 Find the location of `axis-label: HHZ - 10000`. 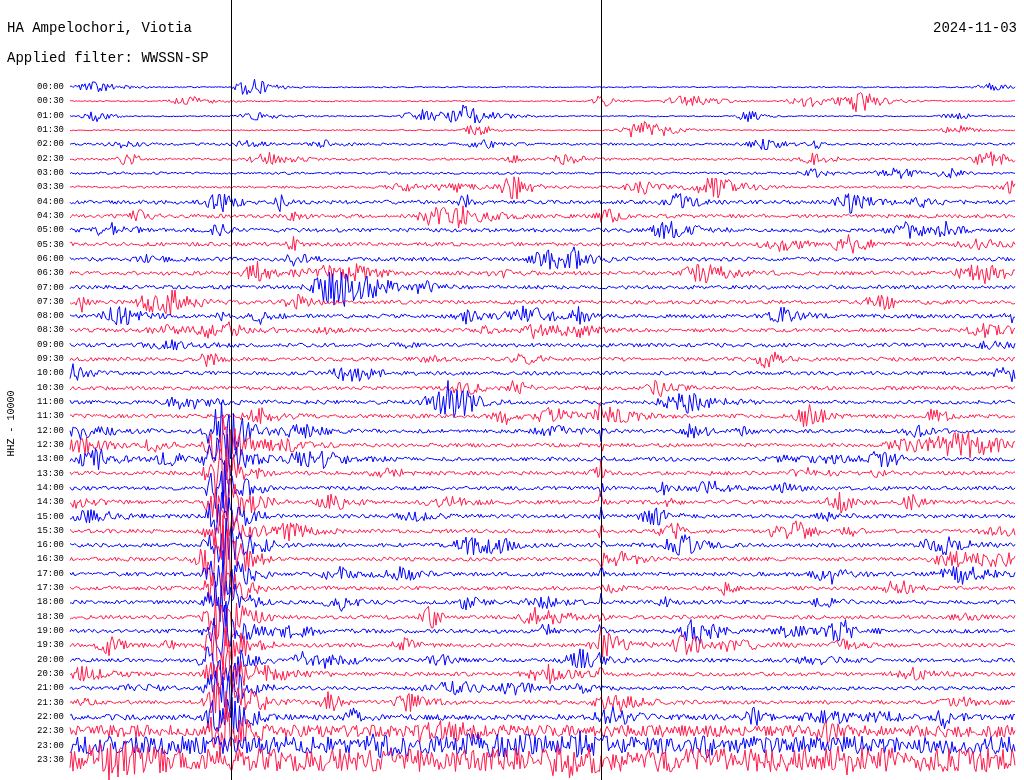

axis-label: HHZ - 10000 is located at coordinates (11, 423).